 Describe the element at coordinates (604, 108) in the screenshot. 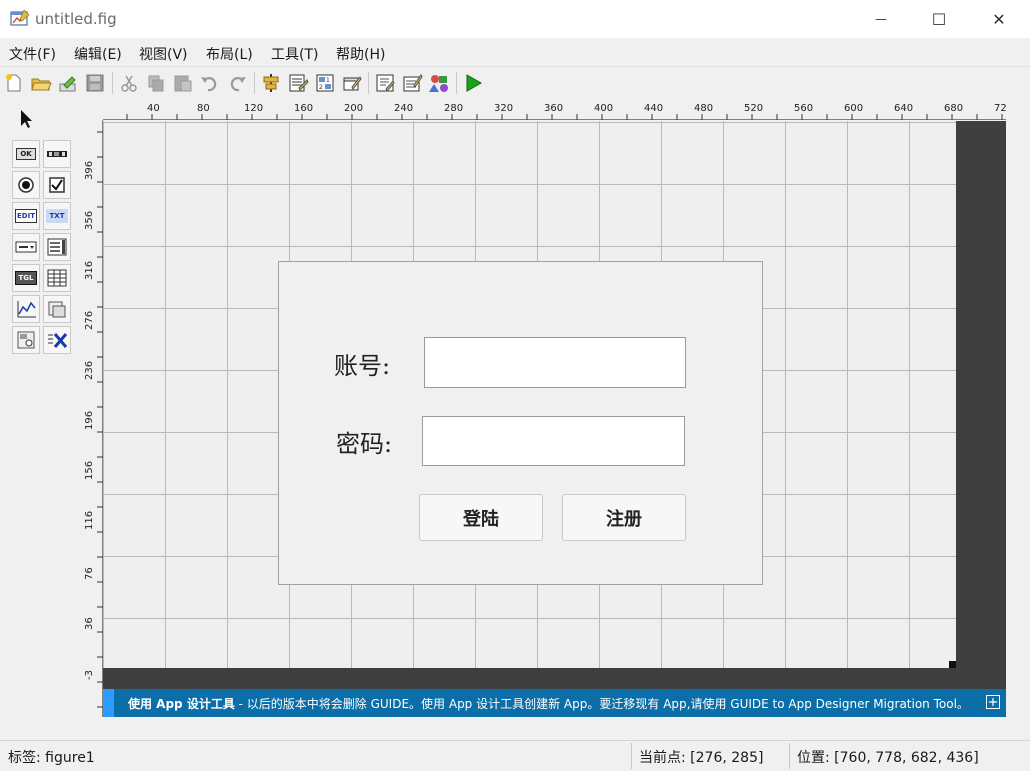

I see `ruler-x-tick: 400` at that location.